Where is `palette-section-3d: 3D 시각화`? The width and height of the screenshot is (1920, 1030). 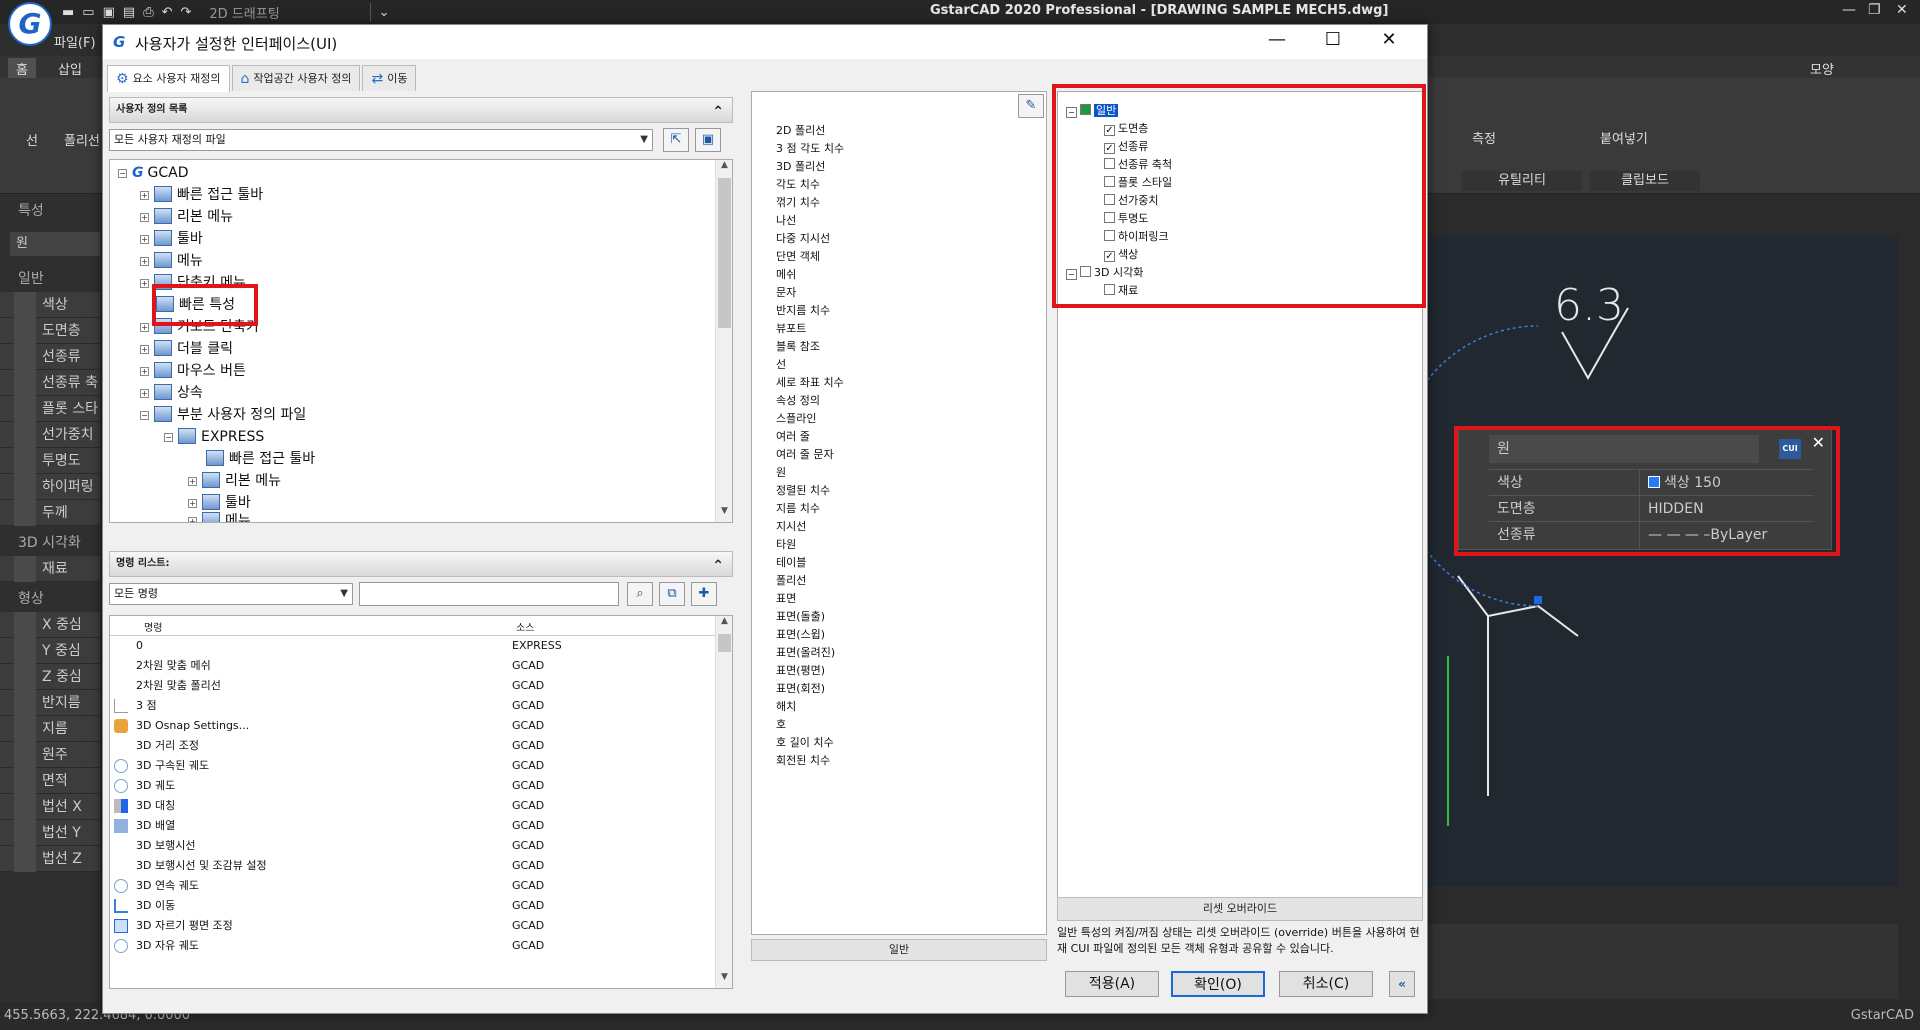
palette-section-3d: 3D 시각화 is located at coordinates (50, 543).